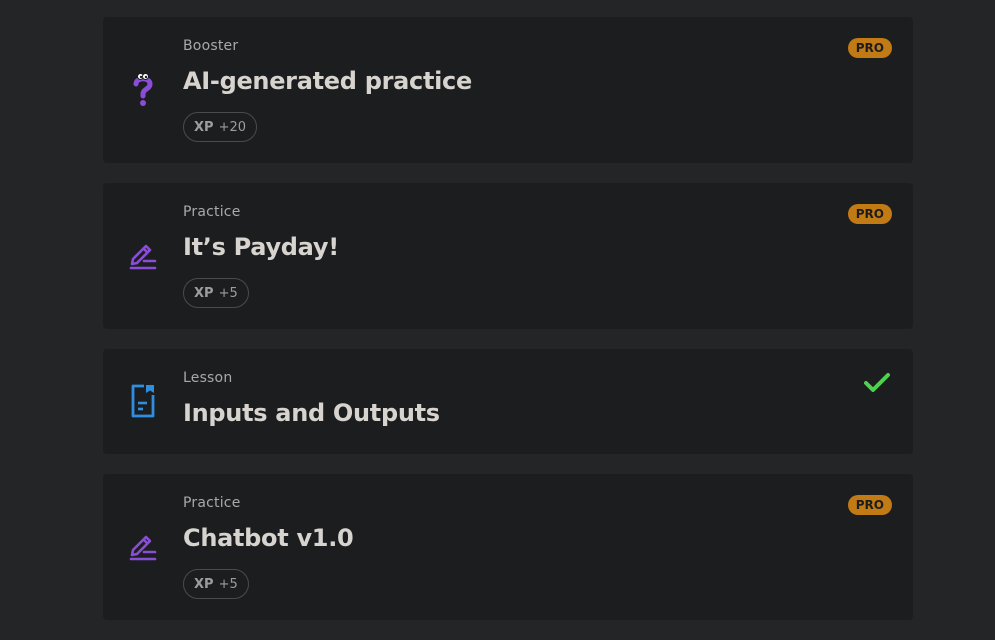 This screenshot has width=995, height=640. What do you see at coordinates (143, 90) in the screenshot?
I see `question-mark-icon` at bounding box center [143, 90].